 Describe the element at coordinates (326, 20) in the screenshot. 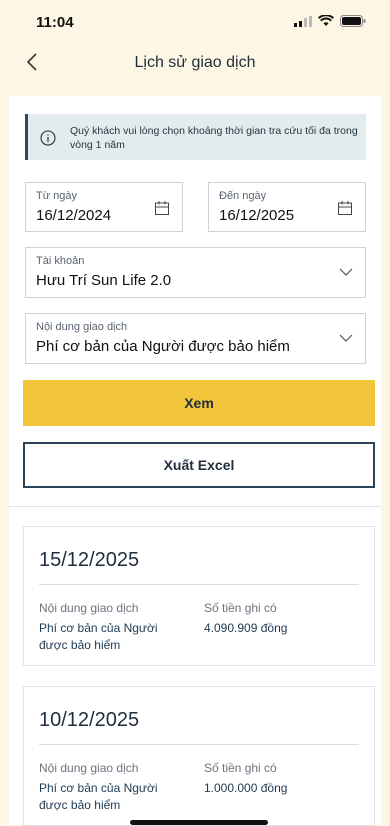

I see `wifi-icon` at that location.